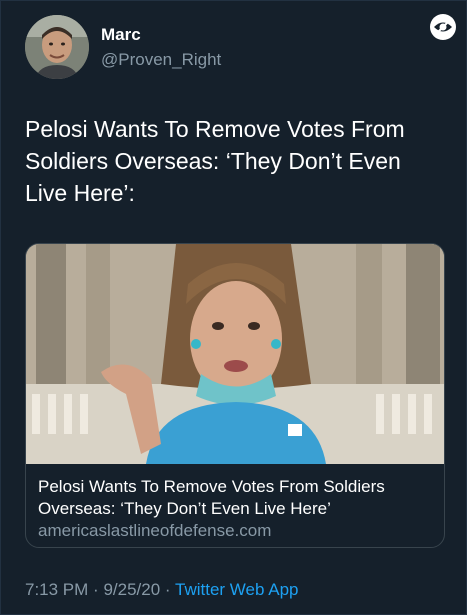  What do you see at coordinates (161, 60) in the screenshot?
I see `author-handle: @Proven_Right` at bounding box center [161, 60].